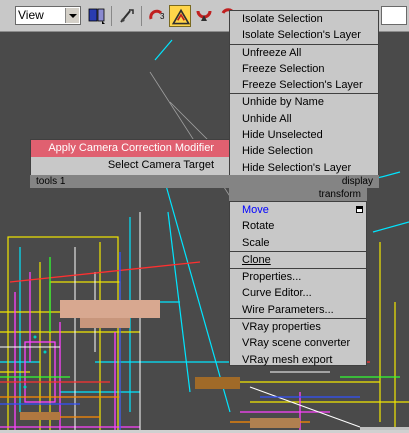 This screenshot has height=433, width=409. I want to click on magnet-icon, so click(204, 16).